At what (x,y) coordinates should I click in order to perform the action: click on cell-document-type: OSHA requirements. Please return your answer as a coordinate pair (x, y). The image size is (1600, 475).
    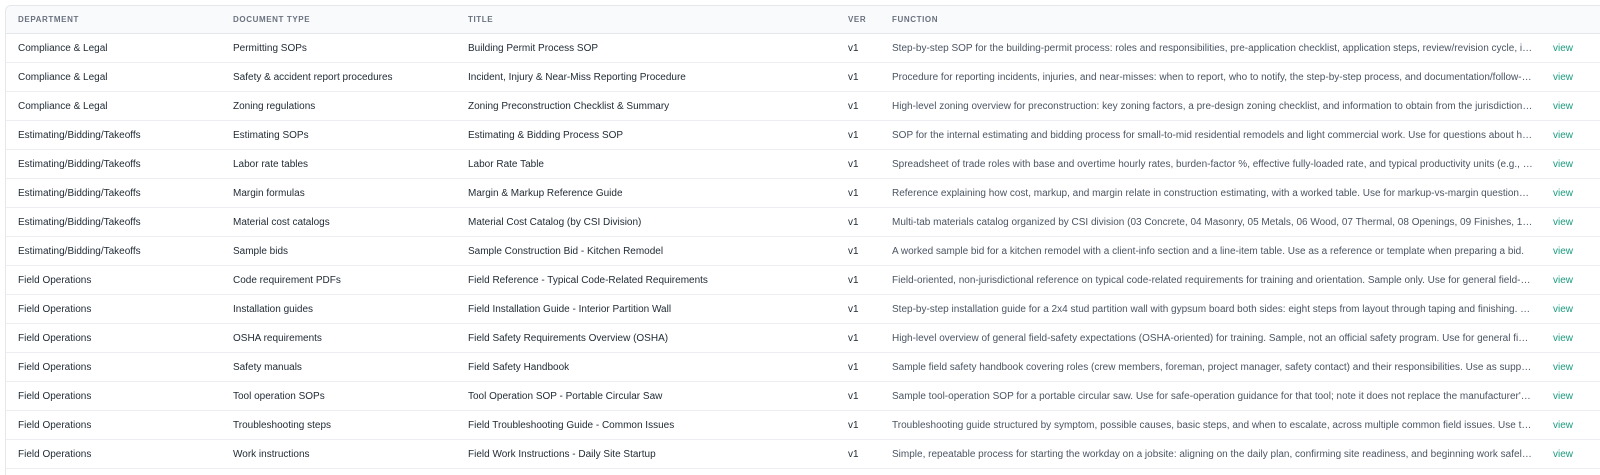
    Looking at the image, I should click on (338, 338).